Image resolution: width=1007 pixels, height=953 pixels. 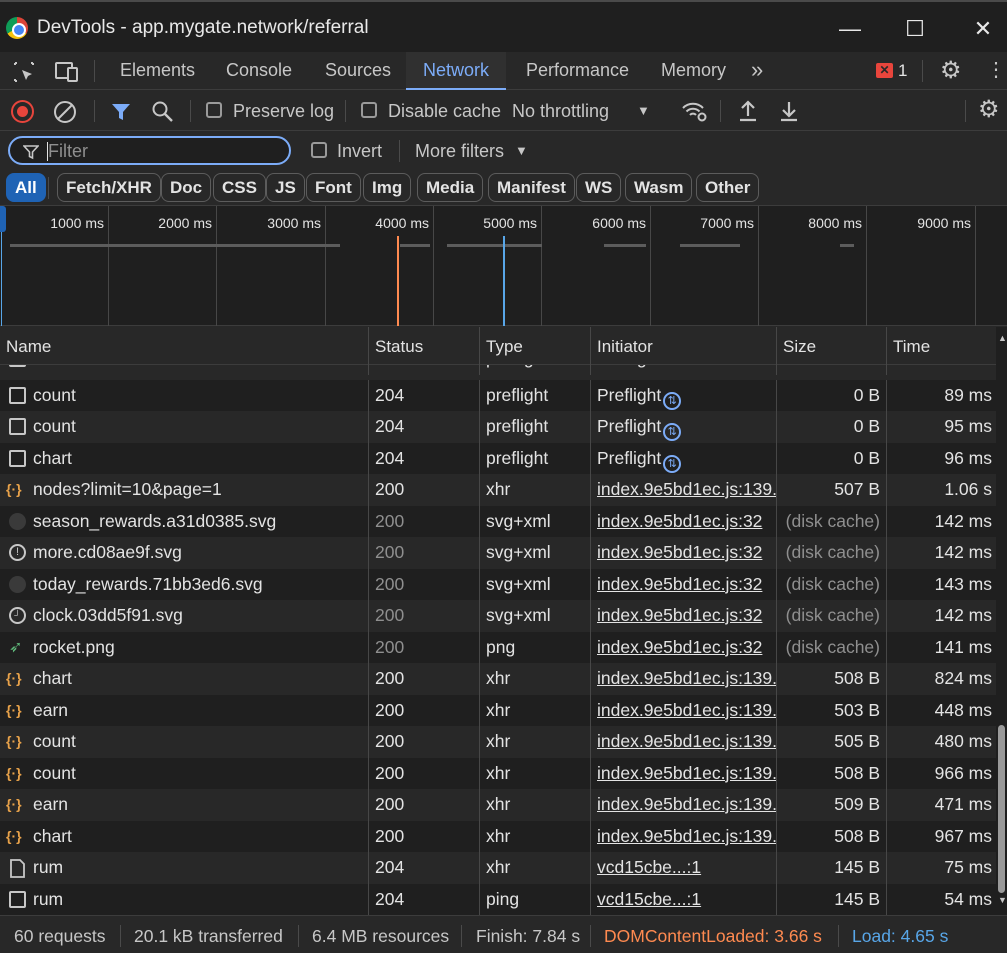 What do you see at coordinates (319, 150) in the screenshot?
I see `invert-checkbox` at bounding box center [319, 150].